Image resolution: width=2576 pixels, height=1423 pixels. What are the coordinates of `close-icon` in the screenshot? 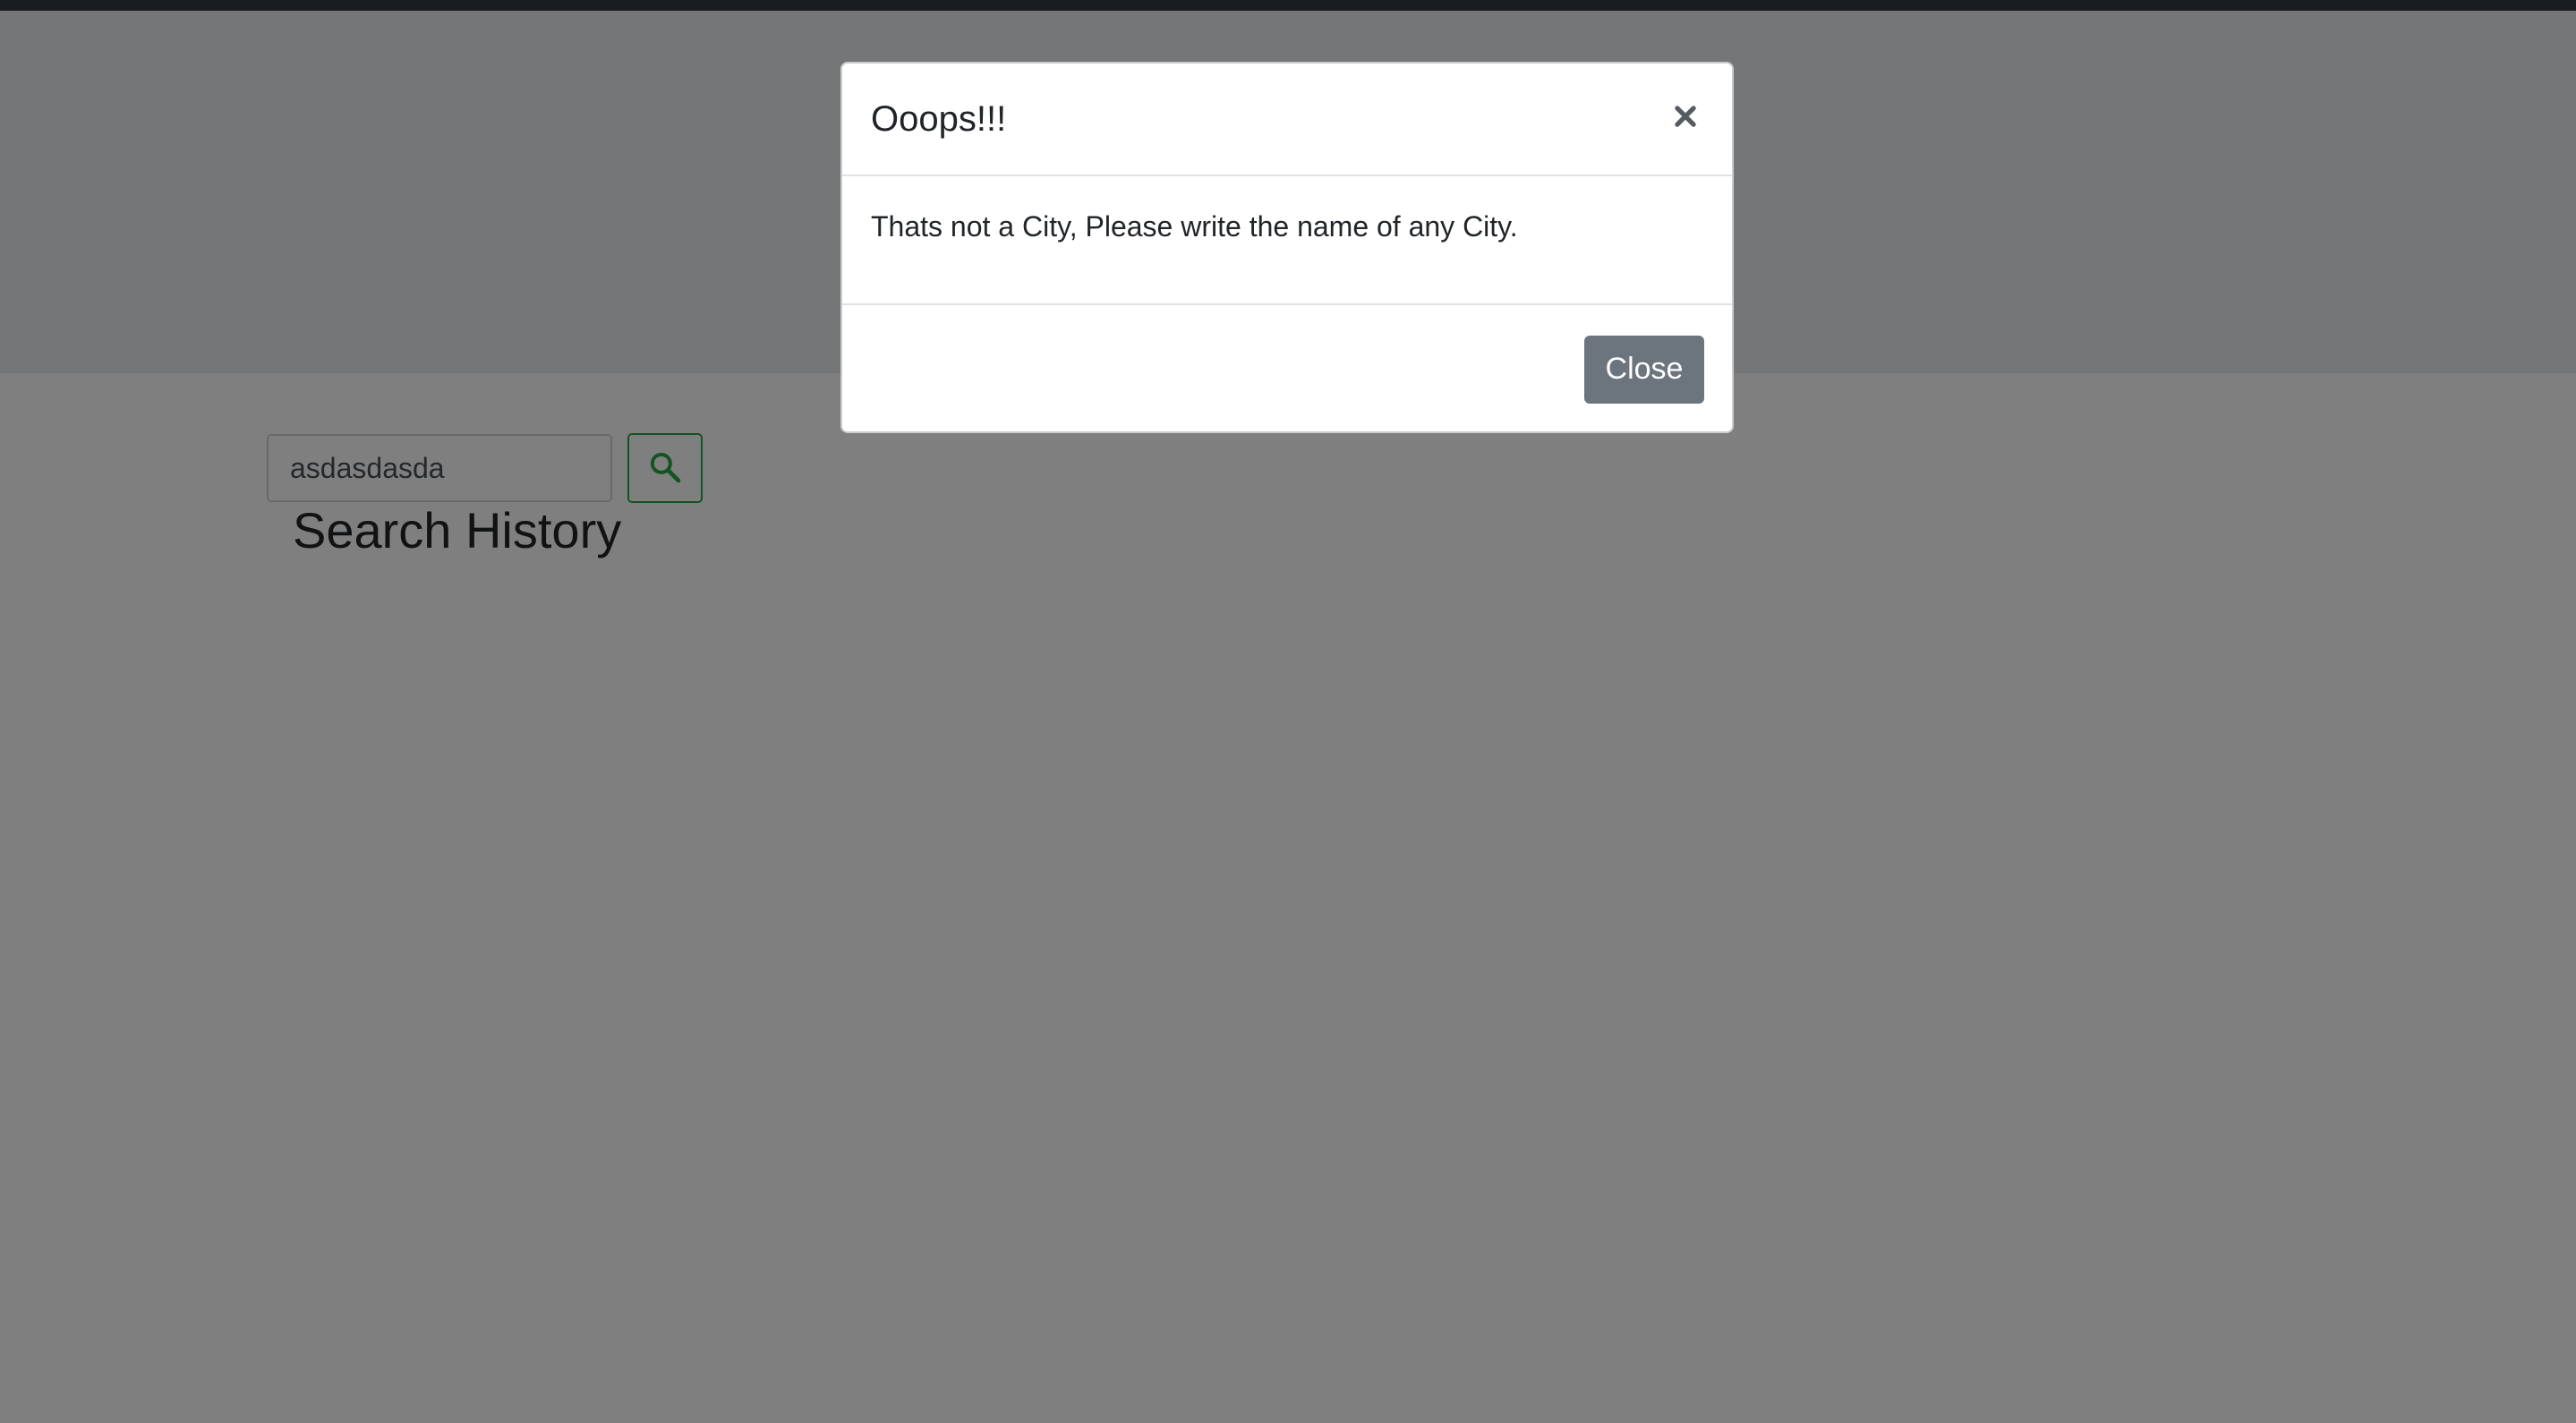 It's located at (1685, 118).